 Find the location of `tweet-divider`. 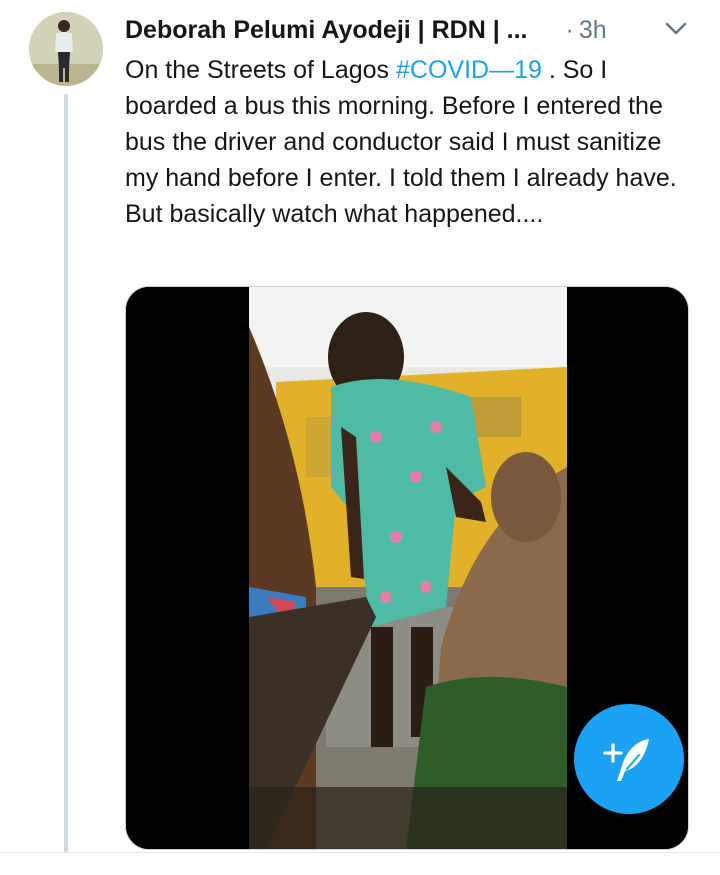

tweet-divider is located at coordinates (360, 852).